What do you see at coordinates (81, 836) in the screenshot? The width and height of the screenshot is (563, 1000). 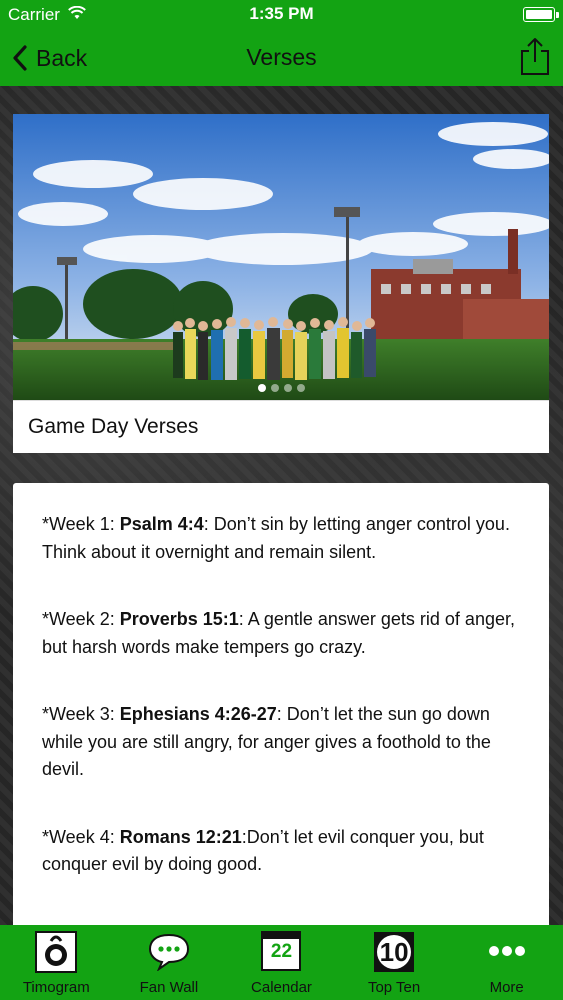 I see `verse-week: *Week 4:` at bounding box center [81, 836].